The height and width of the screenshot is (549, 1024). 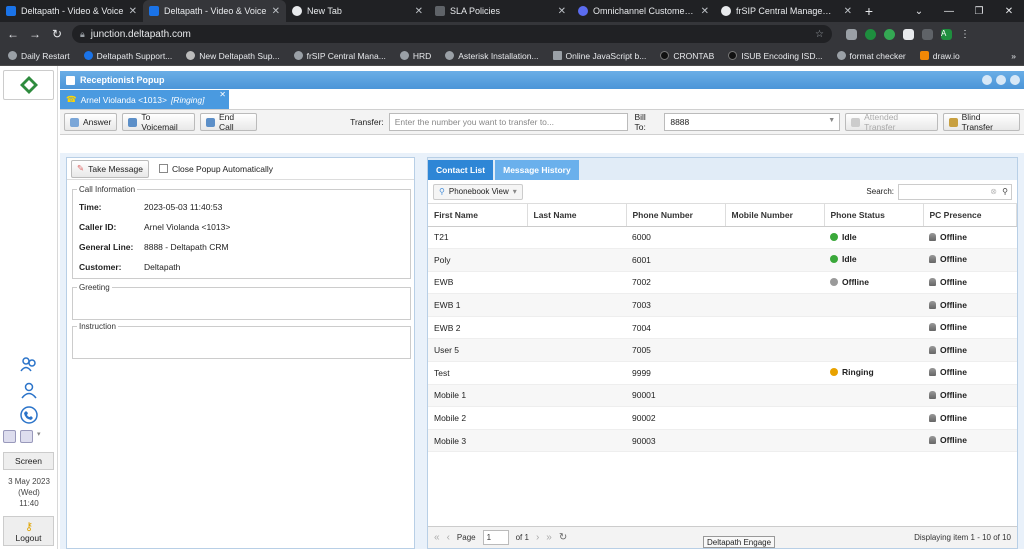 What do you see at coordinates (1009, 11) in the screenshot?
I see `close-window-icon: ✕` at bounding box center [1009, 11].